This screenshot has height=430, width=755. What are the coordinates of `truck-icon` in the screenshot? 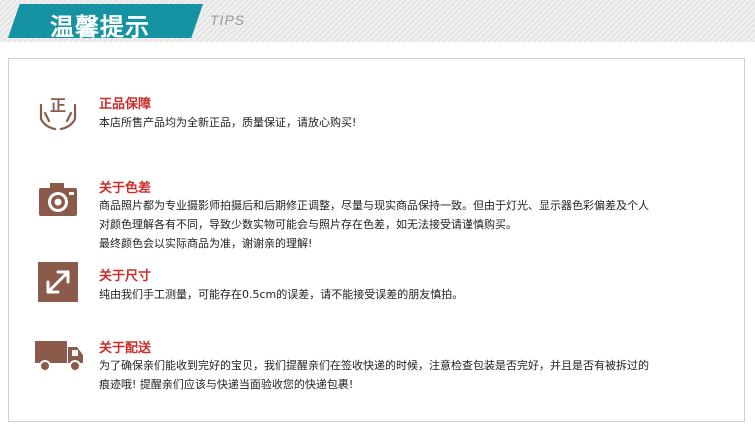 It's located at (59, 356).